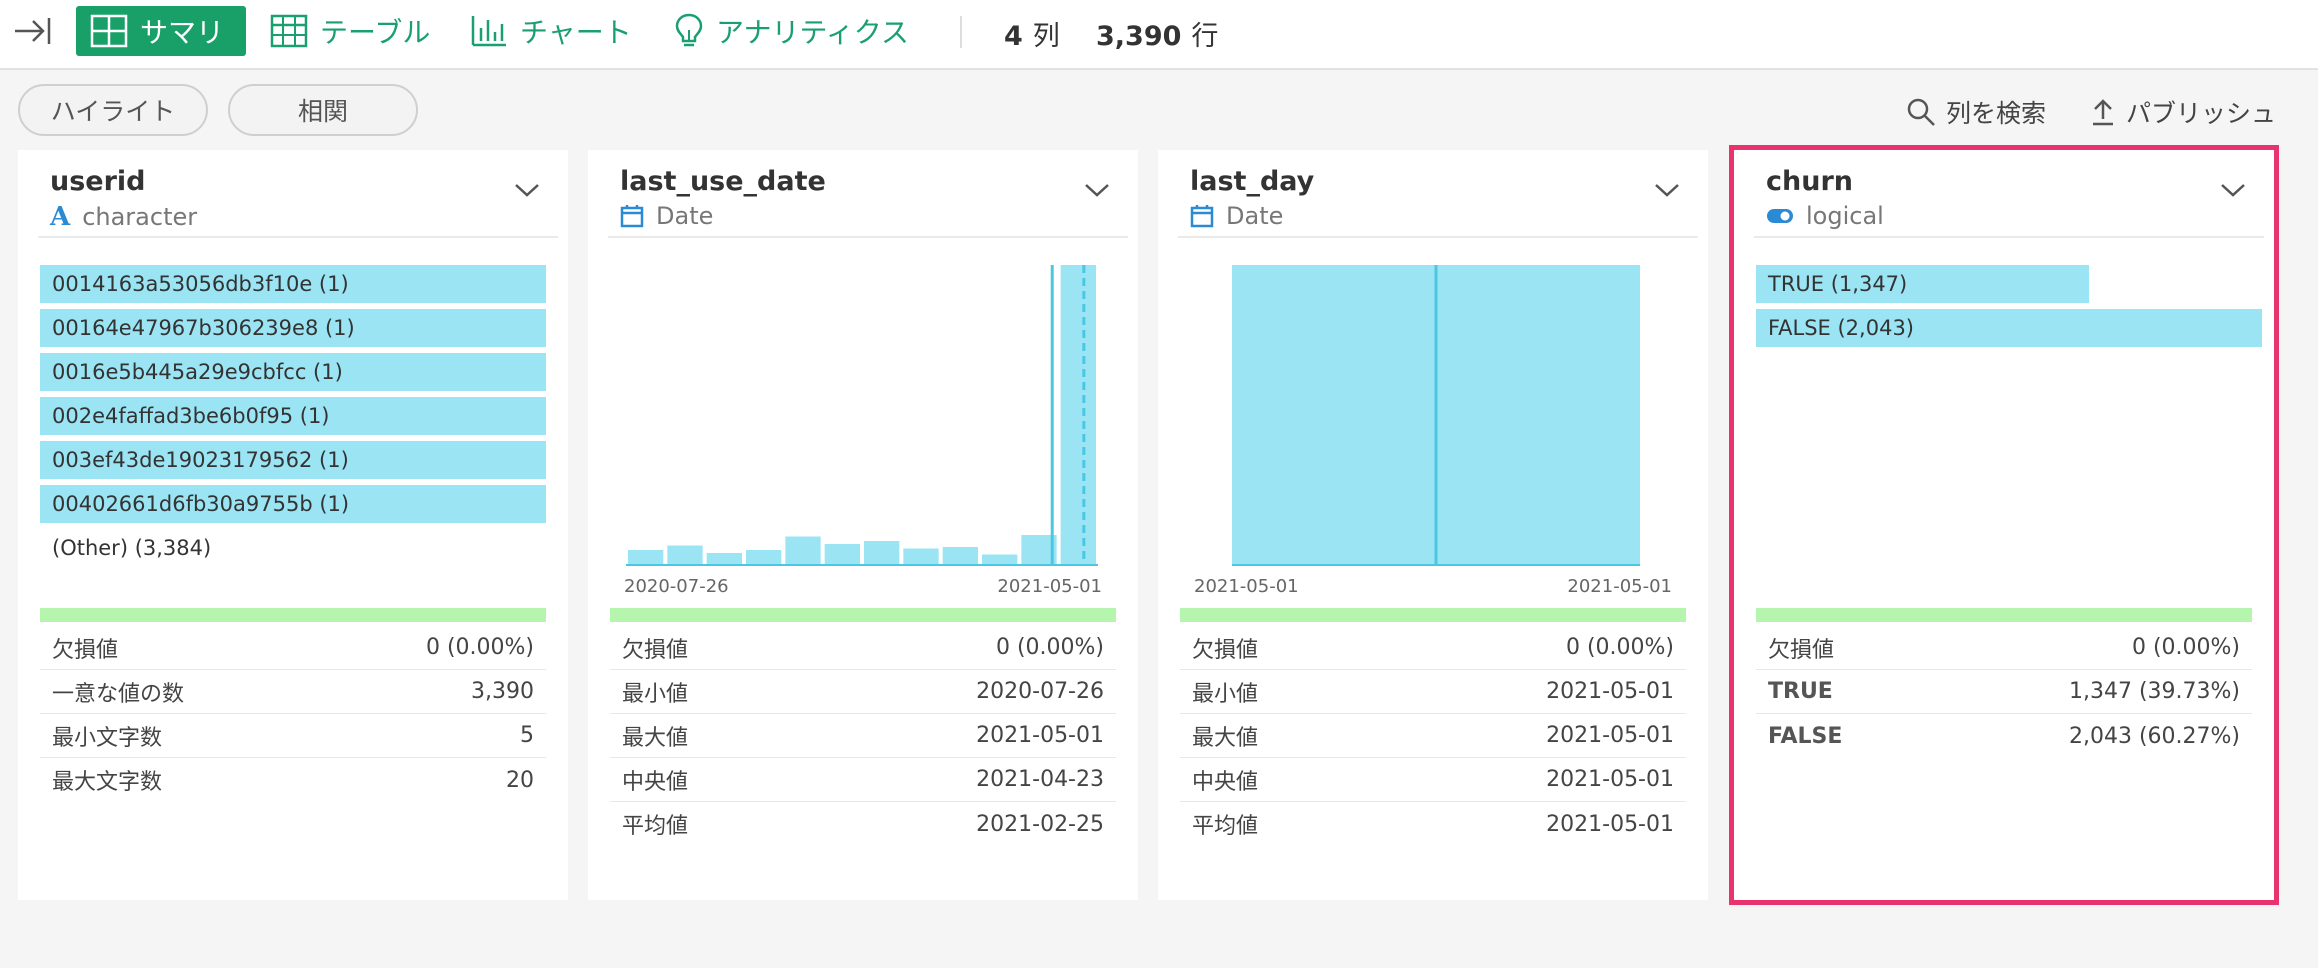 The height and width of the screenshot is (968, 2318). Describe the element at coordinates (863, 736) in the screenshot. I see `stat-row: 最大値 2021-05-01` at that location.